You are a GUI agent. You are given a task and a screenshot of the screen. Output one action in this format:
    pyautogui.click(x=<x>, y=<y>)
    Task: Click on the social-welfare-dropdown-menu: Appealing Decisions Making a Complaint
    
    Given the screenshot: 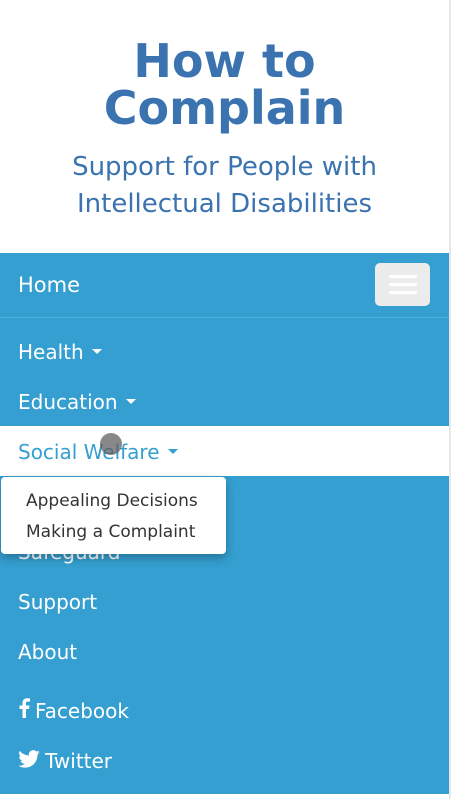 What is the action you would take?
    pyautogui.click(x=113, y=515)
    